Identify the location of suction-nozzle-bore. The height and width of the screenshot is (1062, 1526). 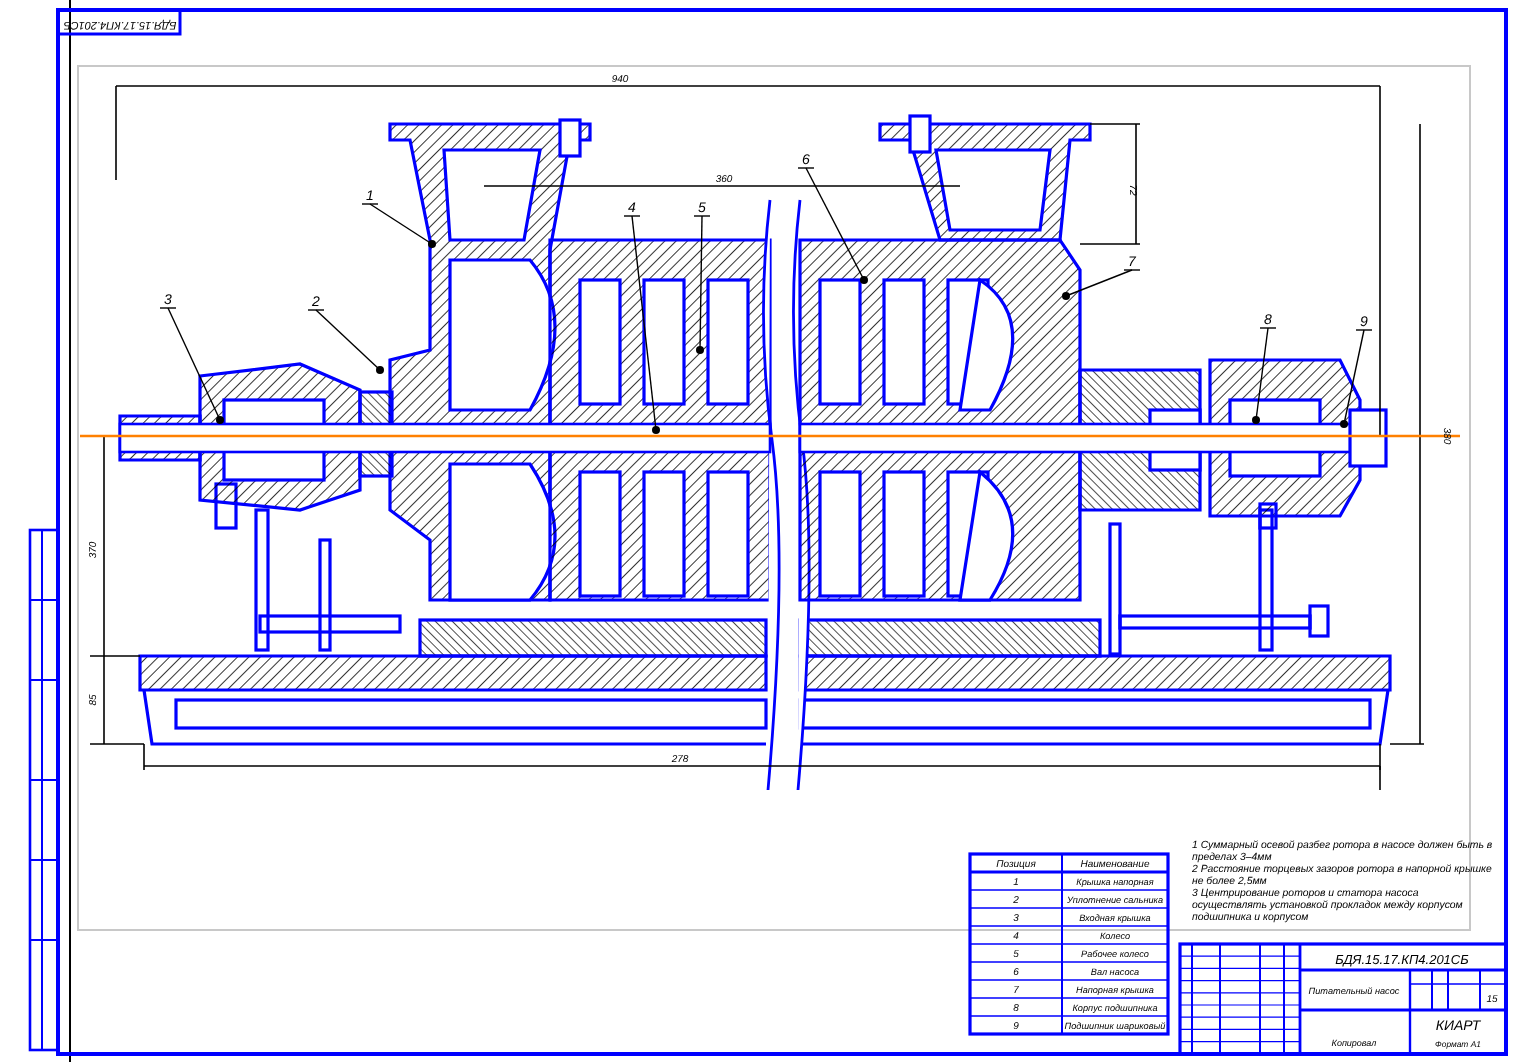
(492, 195).